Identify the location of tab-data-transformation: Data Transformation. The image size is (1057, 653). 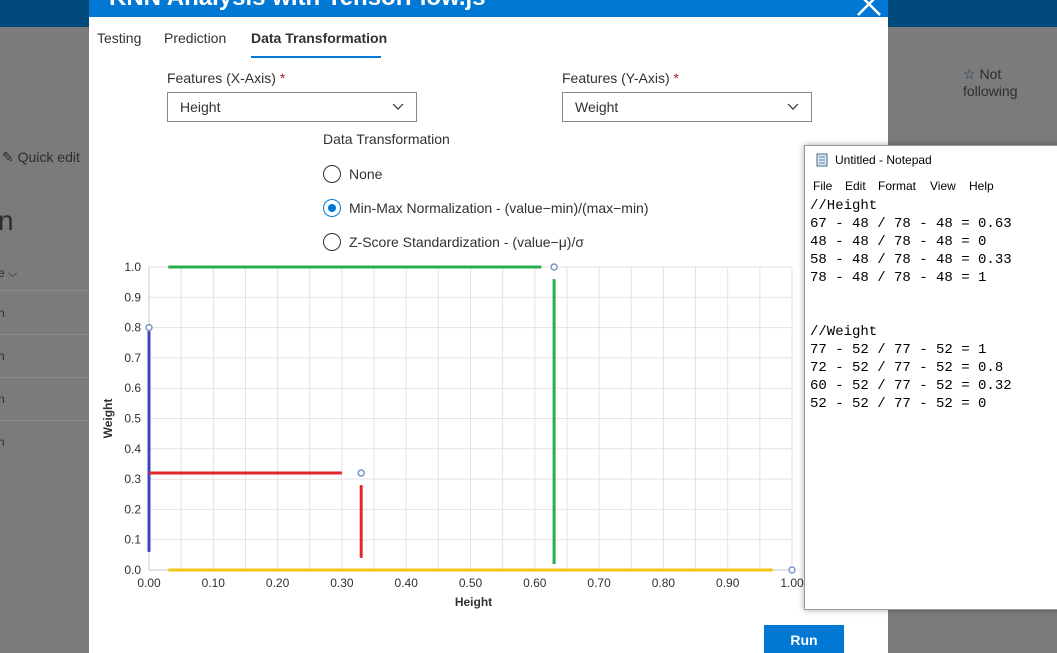
(319, 38).